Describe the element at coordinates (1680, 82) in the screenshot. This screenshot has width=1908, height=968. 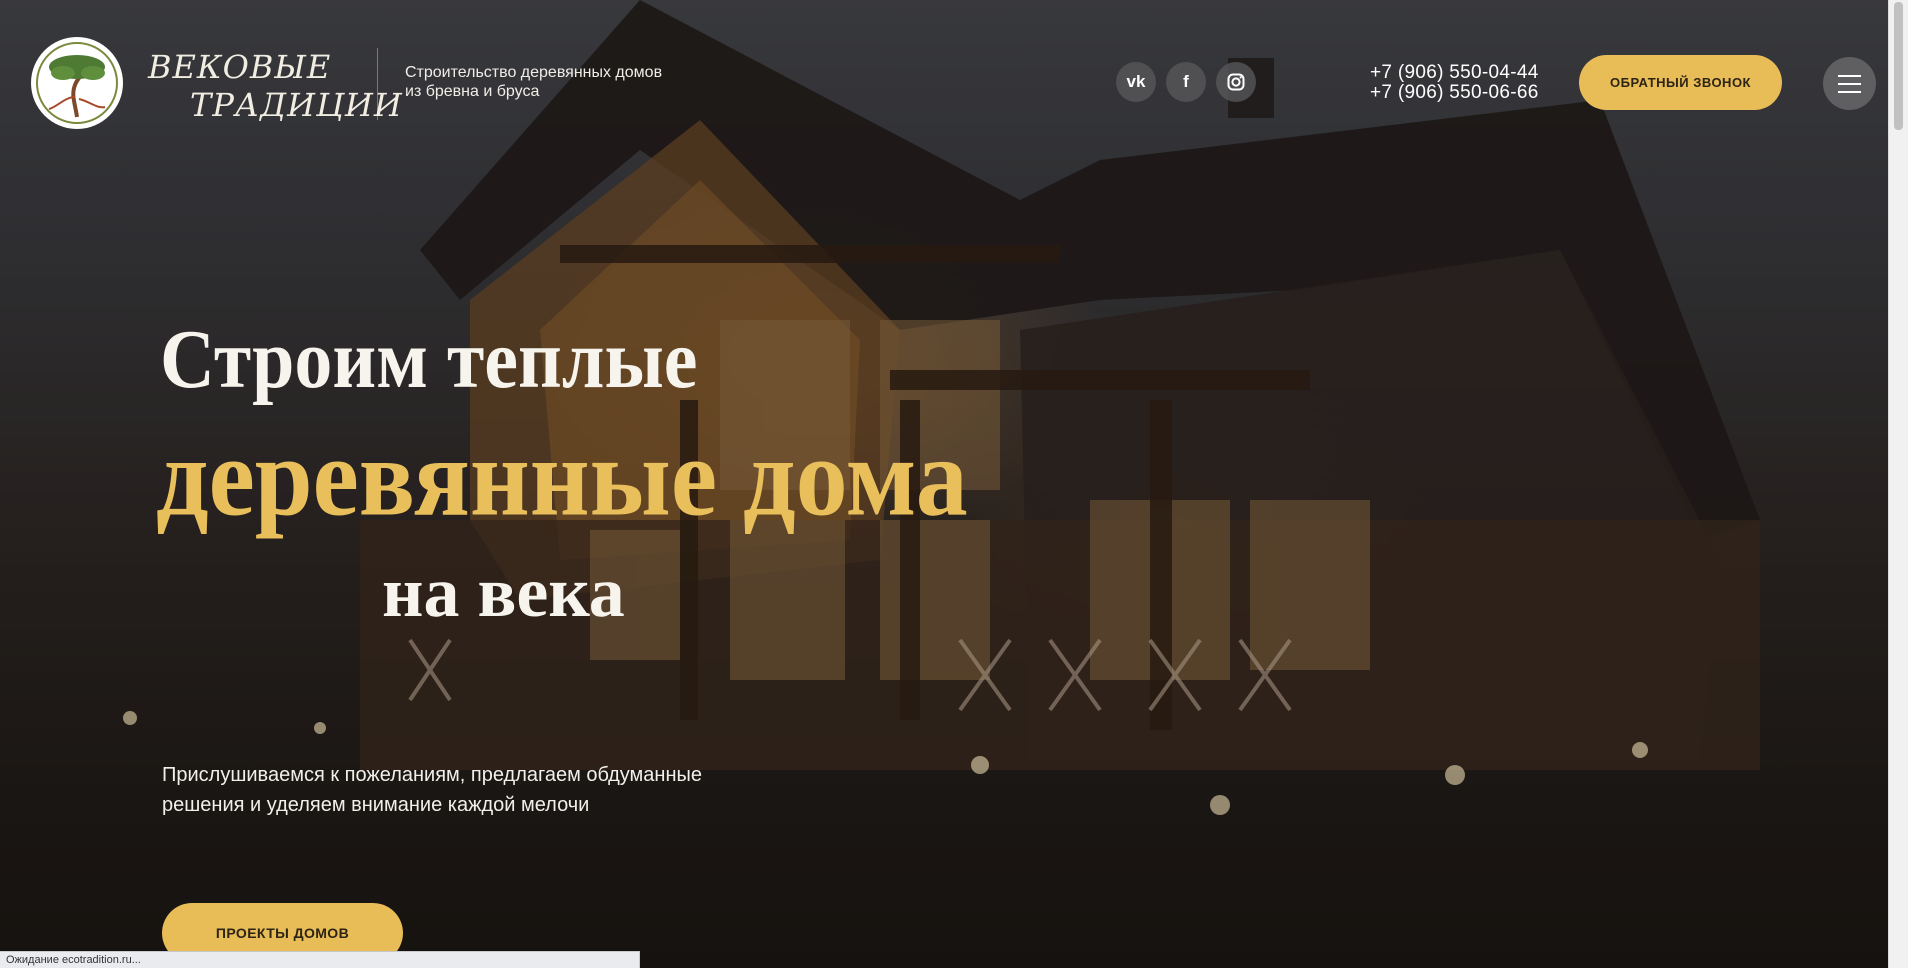
I see `callback-button: ОБРАТНЫЙ ЗВОНОК` at that location.